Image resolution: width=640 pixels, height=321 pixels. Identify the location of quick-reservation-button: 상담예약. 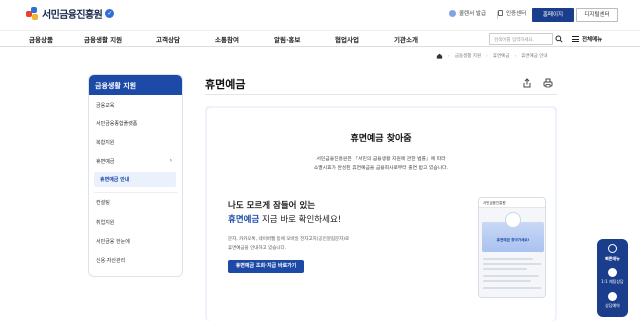
(612, 306).